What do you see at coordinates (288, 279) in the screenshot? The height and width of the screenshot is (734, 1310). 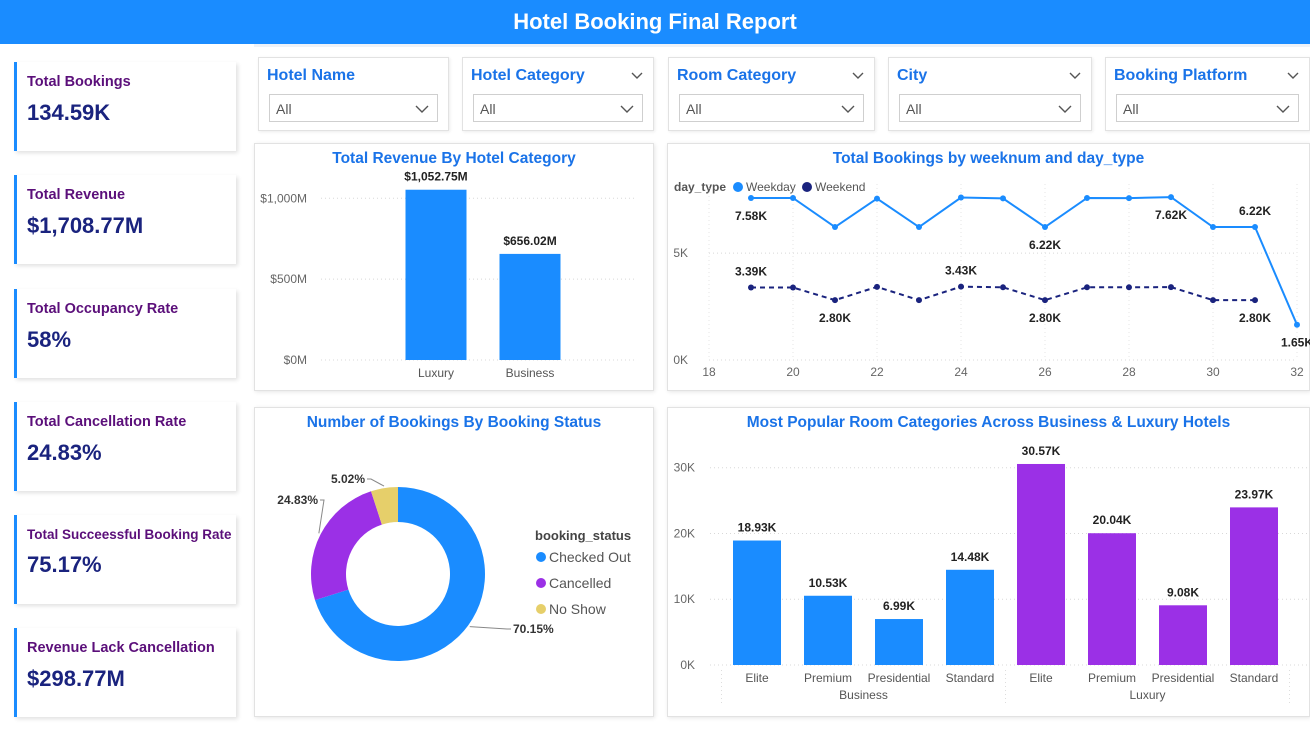 I see `y-tick-label: $500M` at bounding box center [288, 279].